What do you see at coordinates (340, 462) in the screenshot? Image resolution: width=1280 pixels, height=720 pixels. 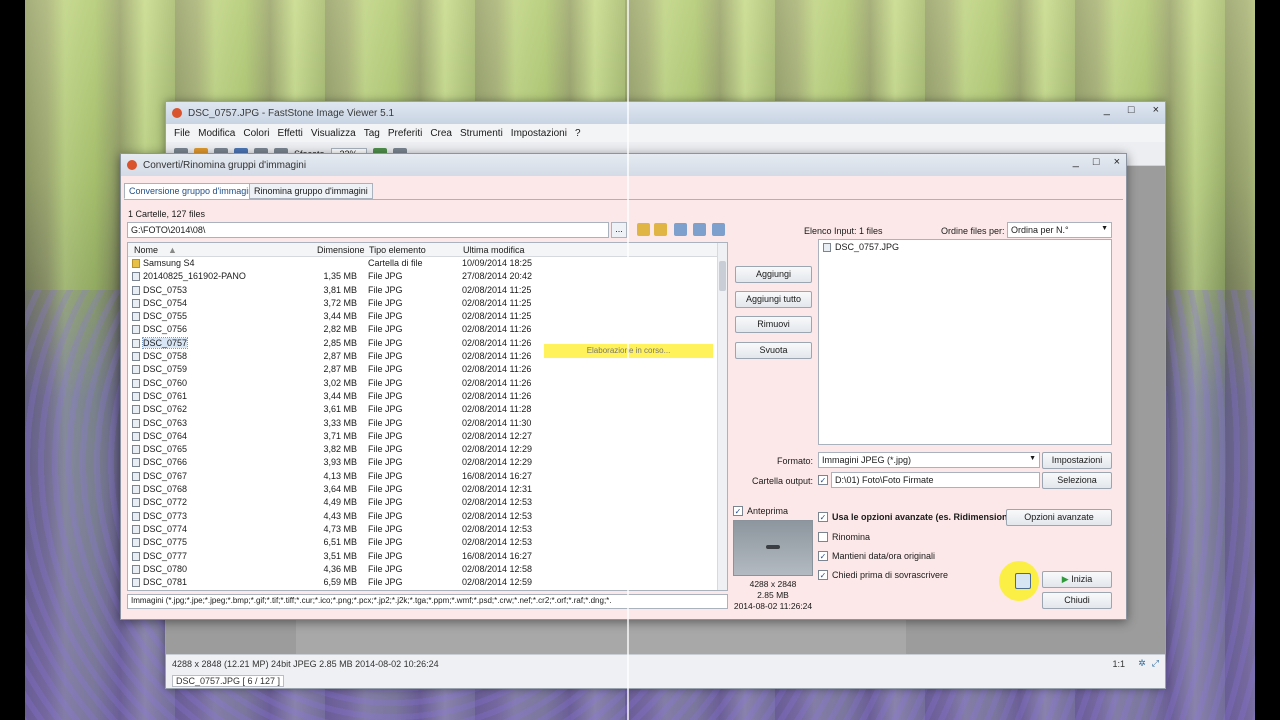 I see `file-size: 3,93 MB` at bounding box center [340, 462].